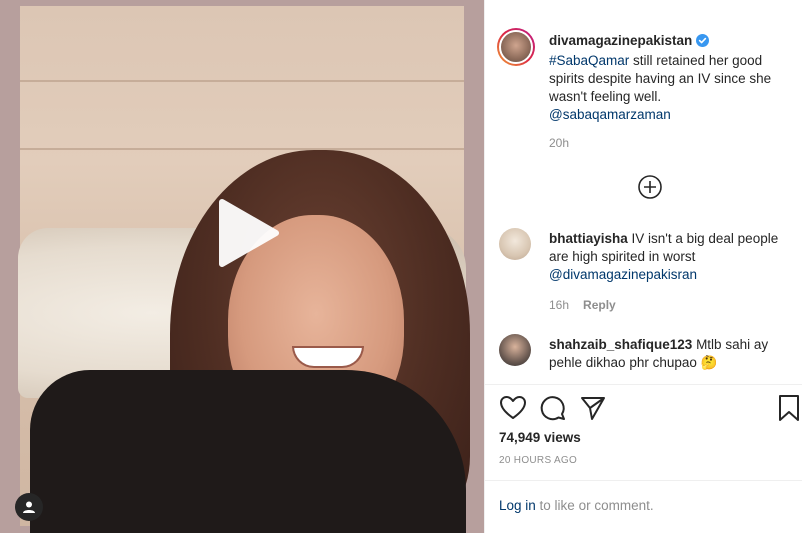 The width and height of the screenshot is (802, 533). What do you see at coordinates (559, 305) in the screenshot?
I see `comment-time: 16h` at bounding box center [559, 305].